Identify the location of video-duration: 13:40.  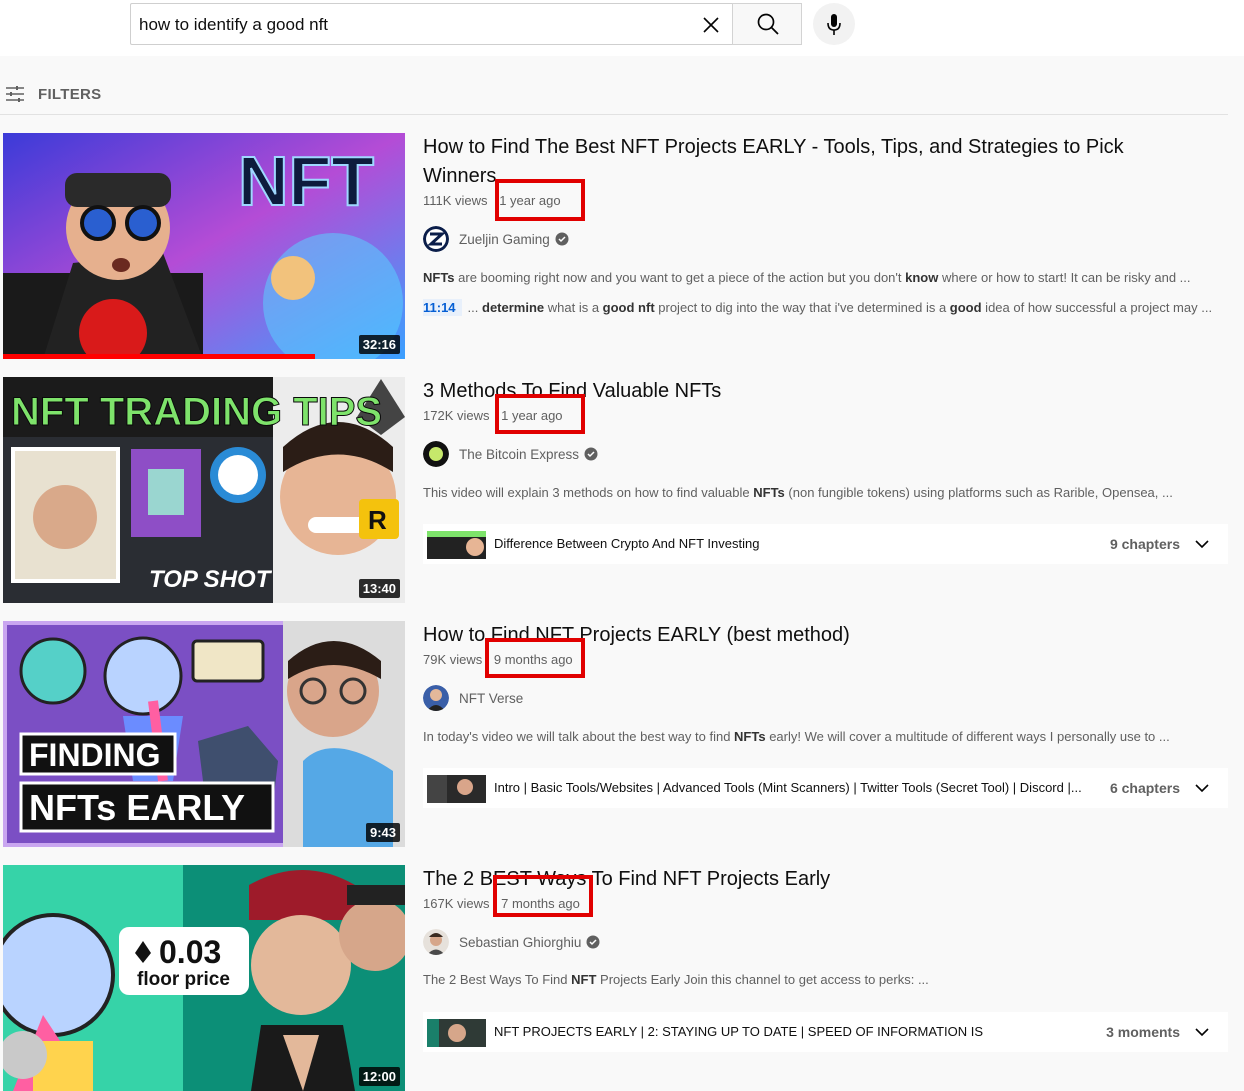
(379, 588).